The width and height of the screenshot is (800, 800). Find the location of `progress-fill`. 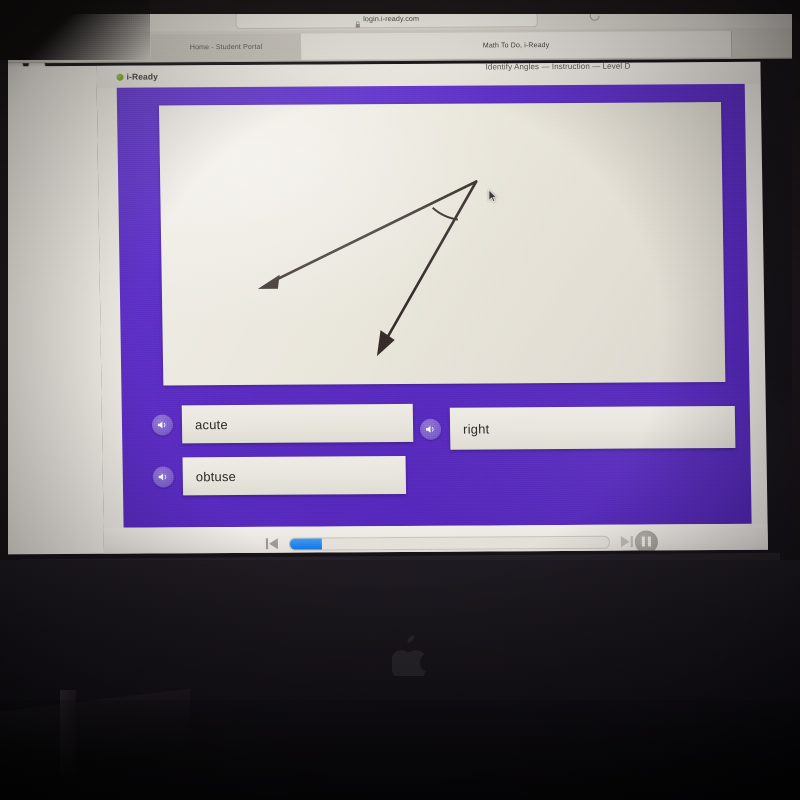

progress-fill is located at coordinates (305, 543).